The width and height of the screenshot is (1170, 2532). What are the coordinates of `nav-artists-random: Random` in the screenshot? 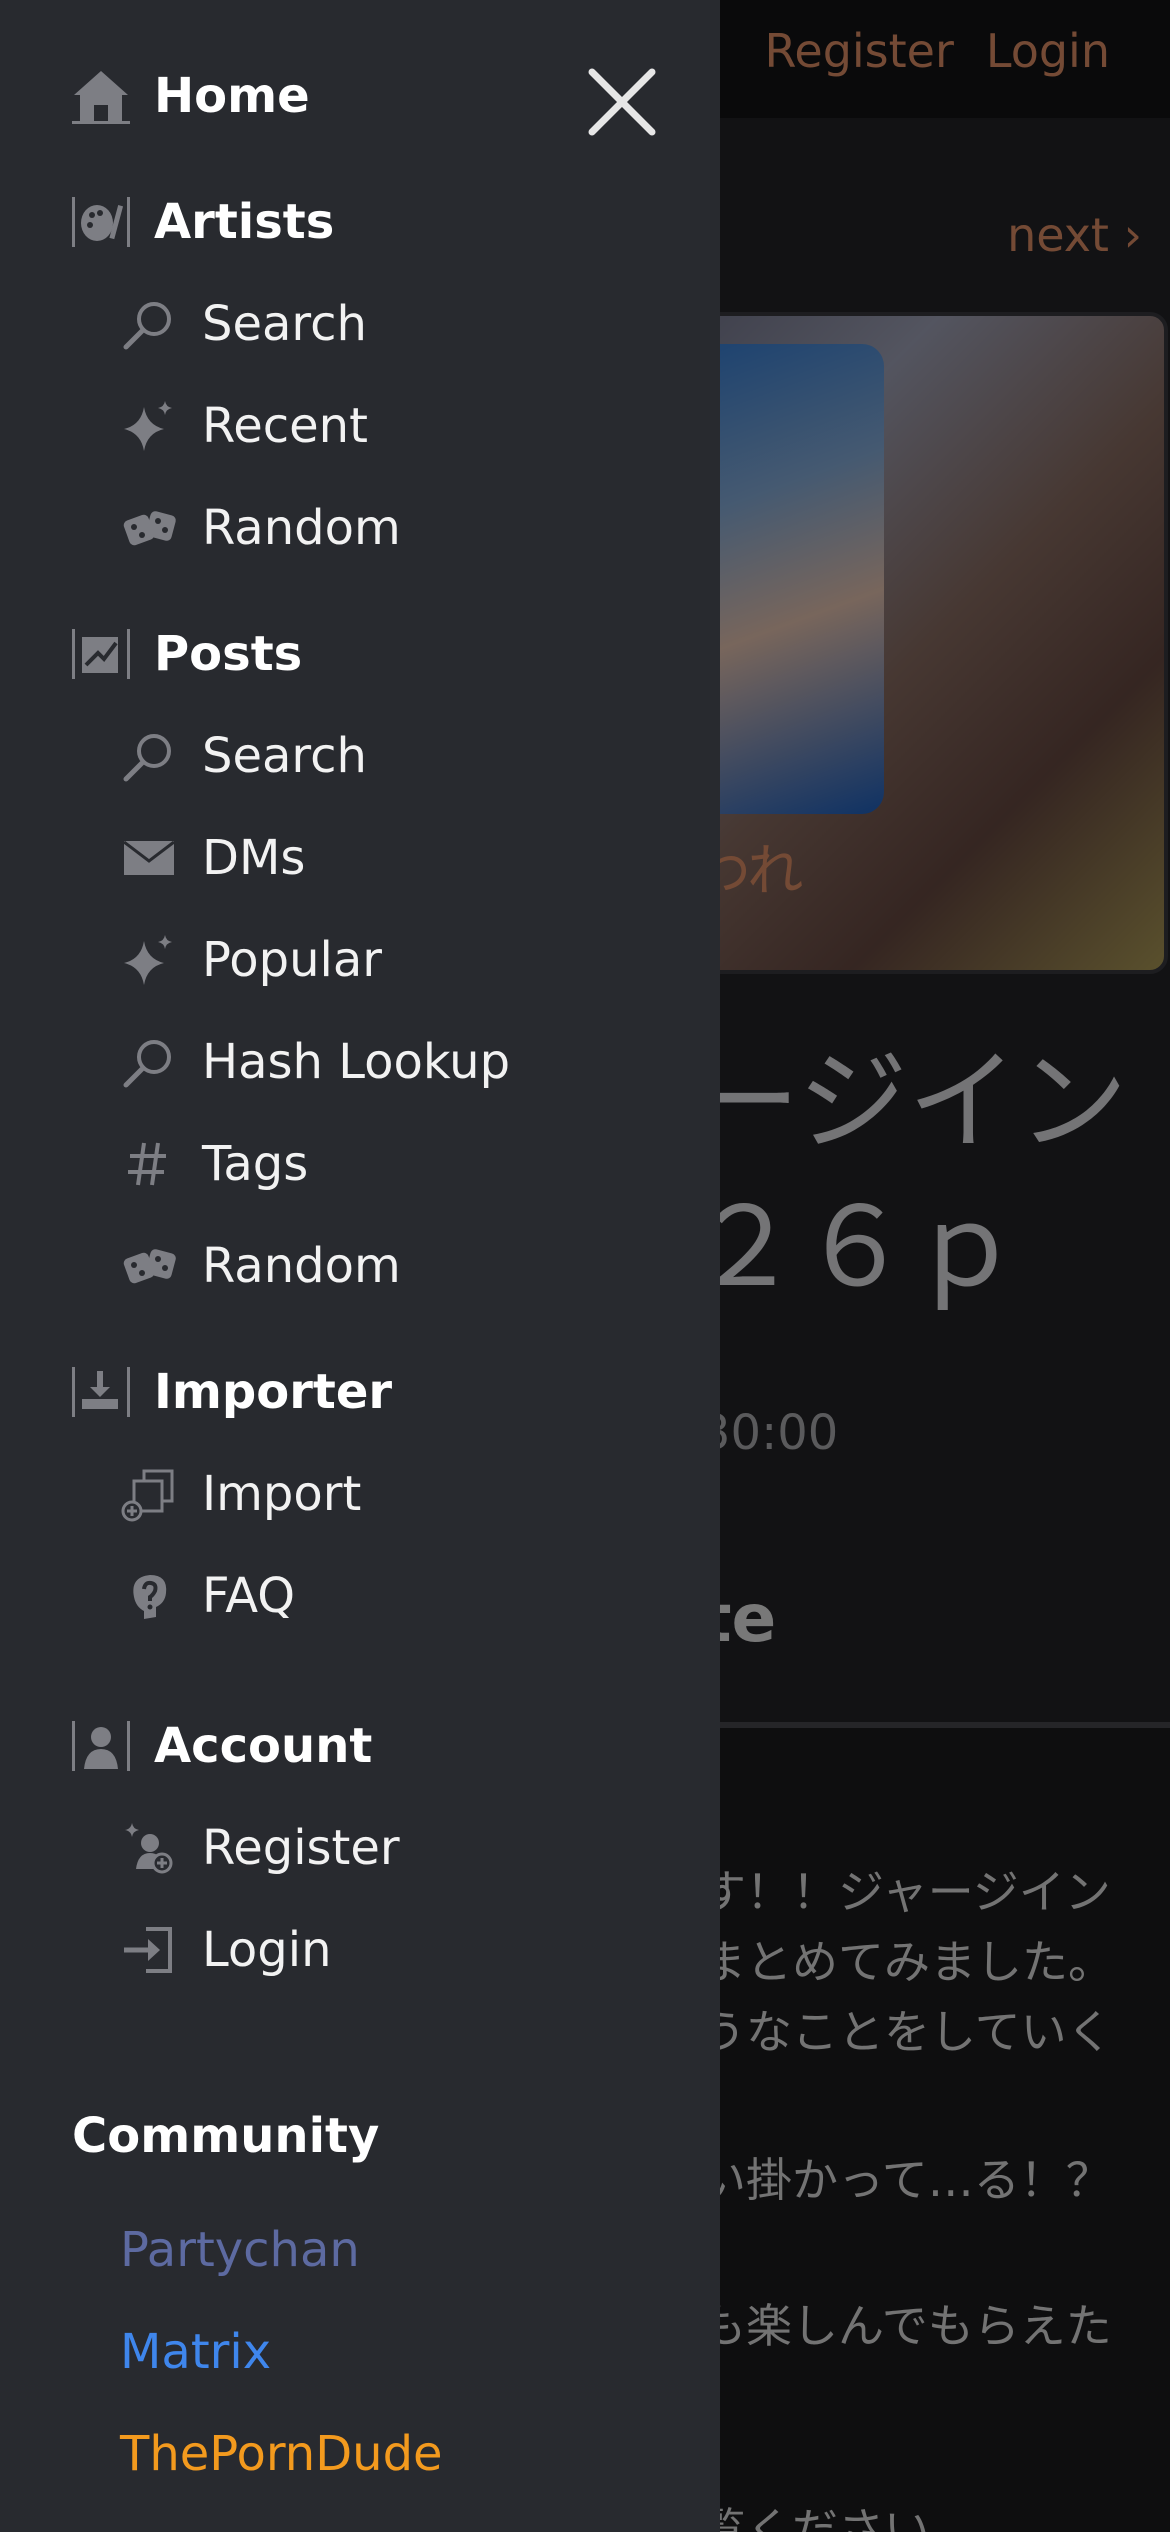 It's located at (260, 528).